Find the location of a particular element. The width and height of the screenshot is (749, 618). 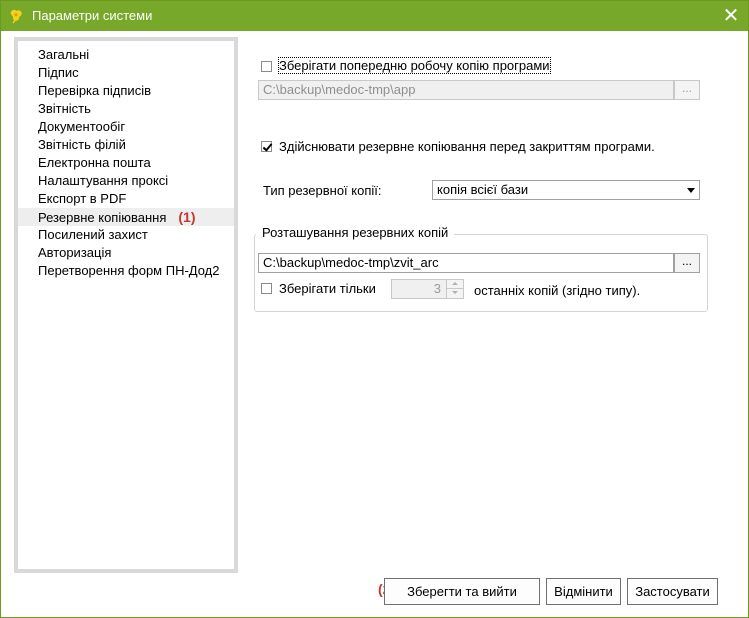

keep-count-value: 3 is located at coordinates (437, 288).